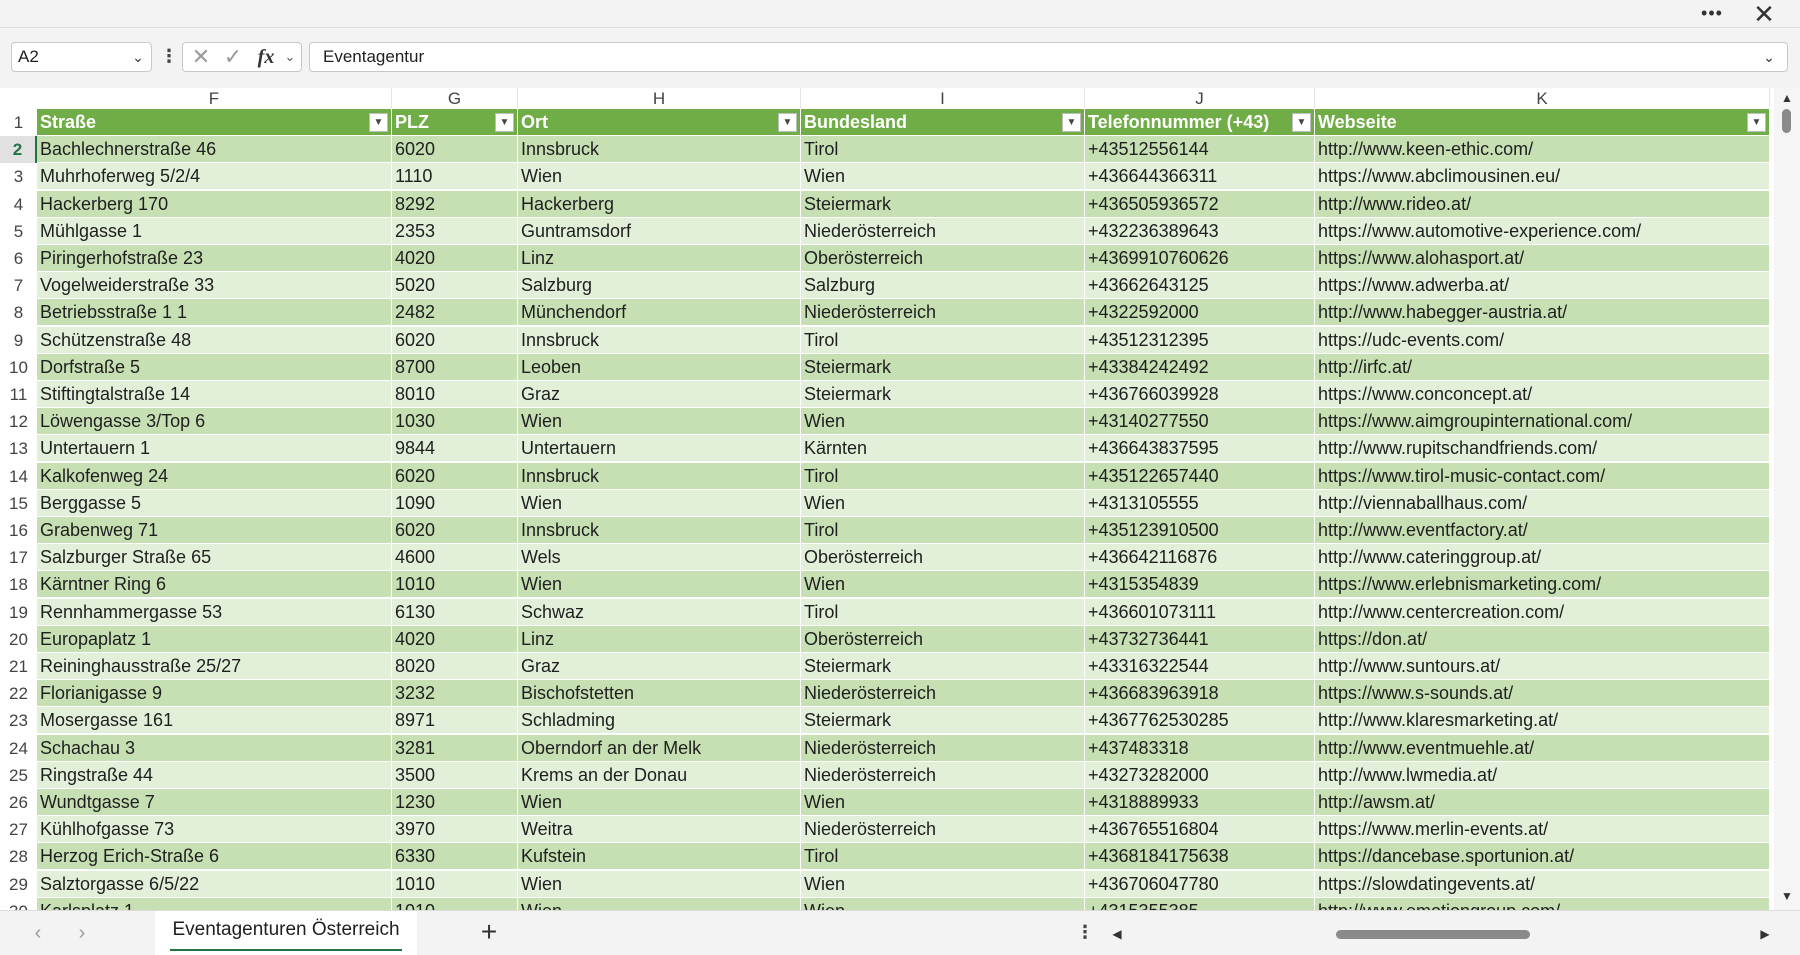  I want to click on cancel-icon: ✕, so click(201, 57).